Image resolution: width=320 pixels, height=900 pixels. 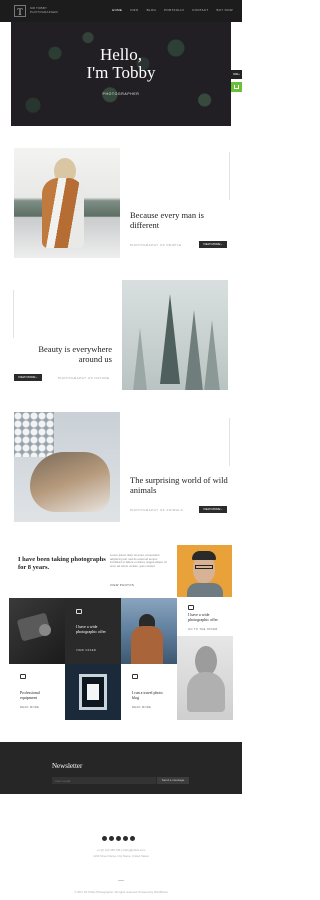 What do you see at coordinates (204, 567) in the screenshot?
I see `glasses-icon` at bounding box center [204, 567].